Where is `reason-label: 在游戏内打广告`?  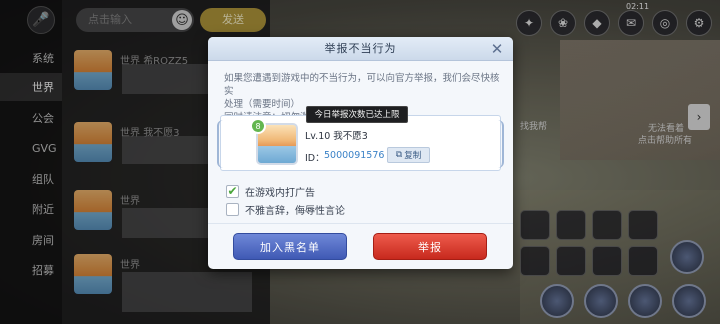
reason-label: 在游戏内打广告 is located at coordinates (280, 193).